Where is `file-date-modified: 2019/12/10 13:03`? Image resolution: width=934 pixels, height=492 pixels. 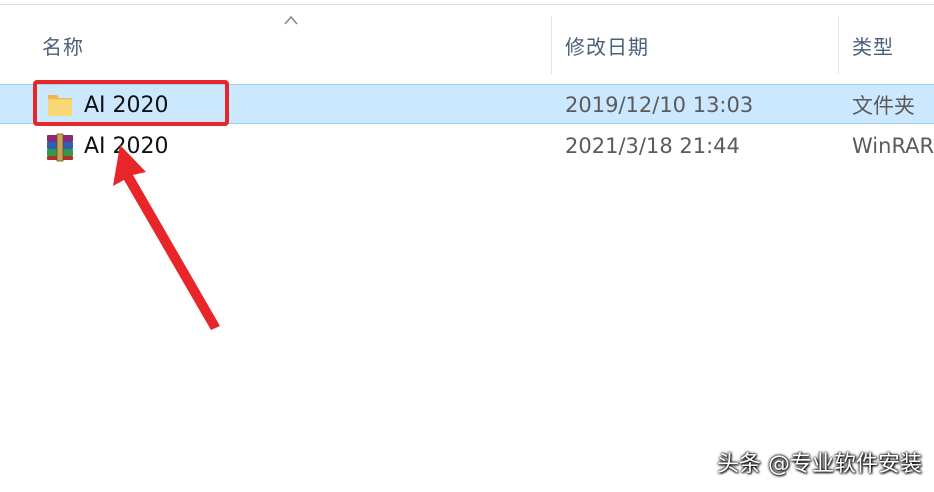 file-date-modified: 2019/12/10 13:03 is located at coordinates (659, 105).